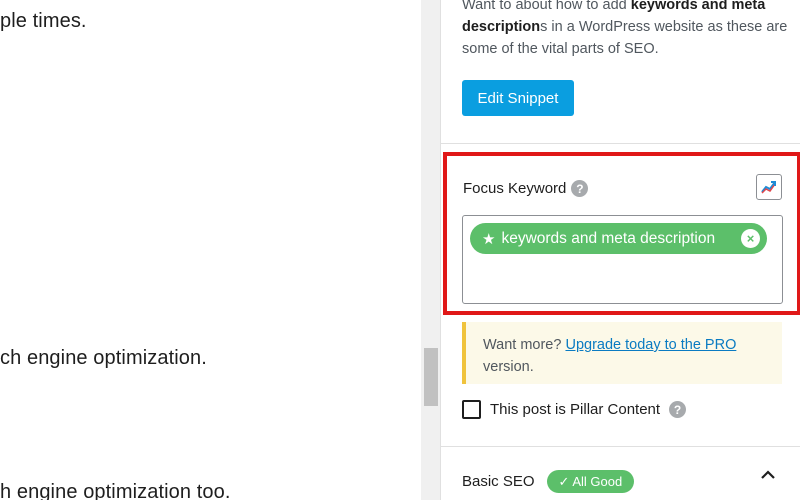 This screenshot has width=800, height=500. Describe the element at coordinates (508, 367) in the screenshot. I see `notice-text: version.` at that location.